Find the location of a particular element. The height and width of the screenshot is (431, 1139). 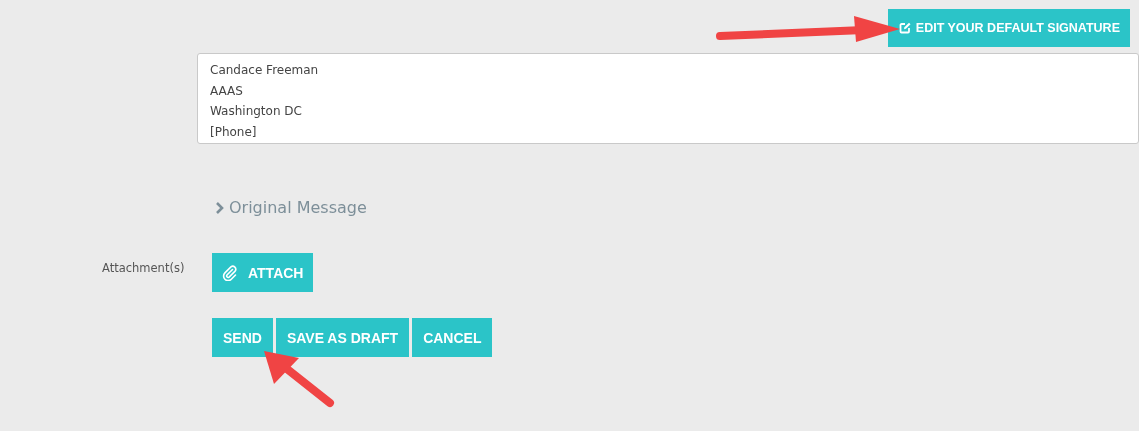

original-message-toggle: Original Message is located at coordinates (291, 207).